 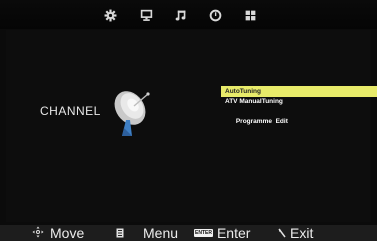 I want to click on menu-item-label: Programme Edit, so click(x=261, y=121).